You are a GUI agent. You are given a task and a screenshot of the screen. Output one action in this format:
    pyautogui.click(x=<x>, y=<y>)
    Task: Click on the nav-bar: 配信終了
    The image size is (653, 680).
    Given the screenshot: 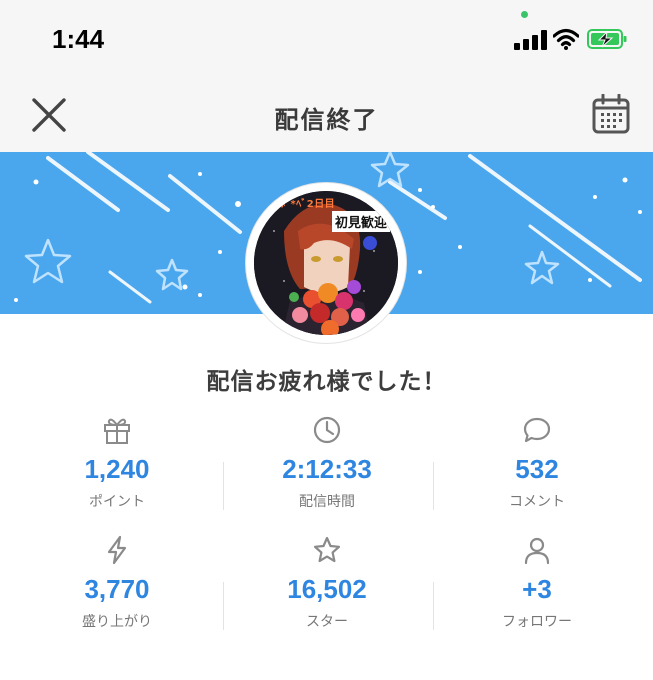 What is the action you would take?
    pyautogui.click(x=326, y=115)
    